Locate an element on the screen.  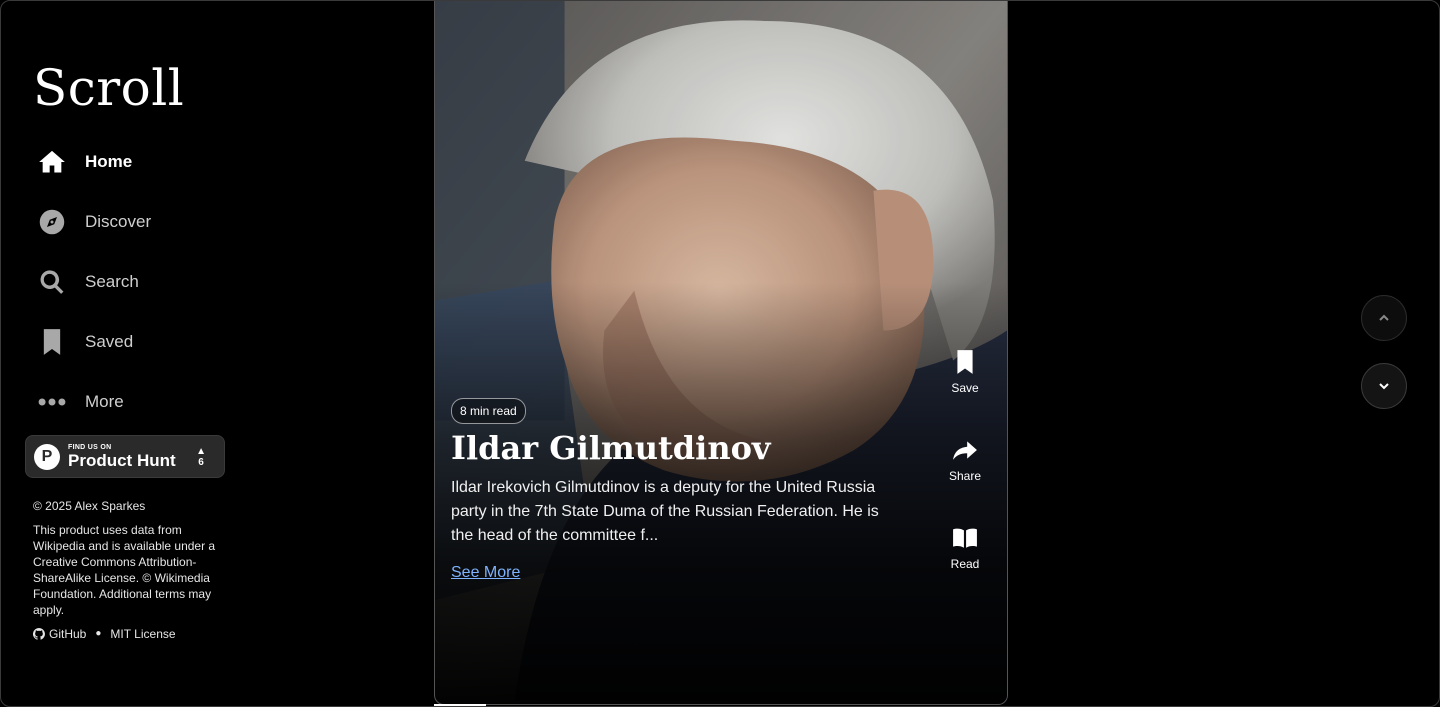
sidebar-item-label: More is located at coordinates (104, 401).